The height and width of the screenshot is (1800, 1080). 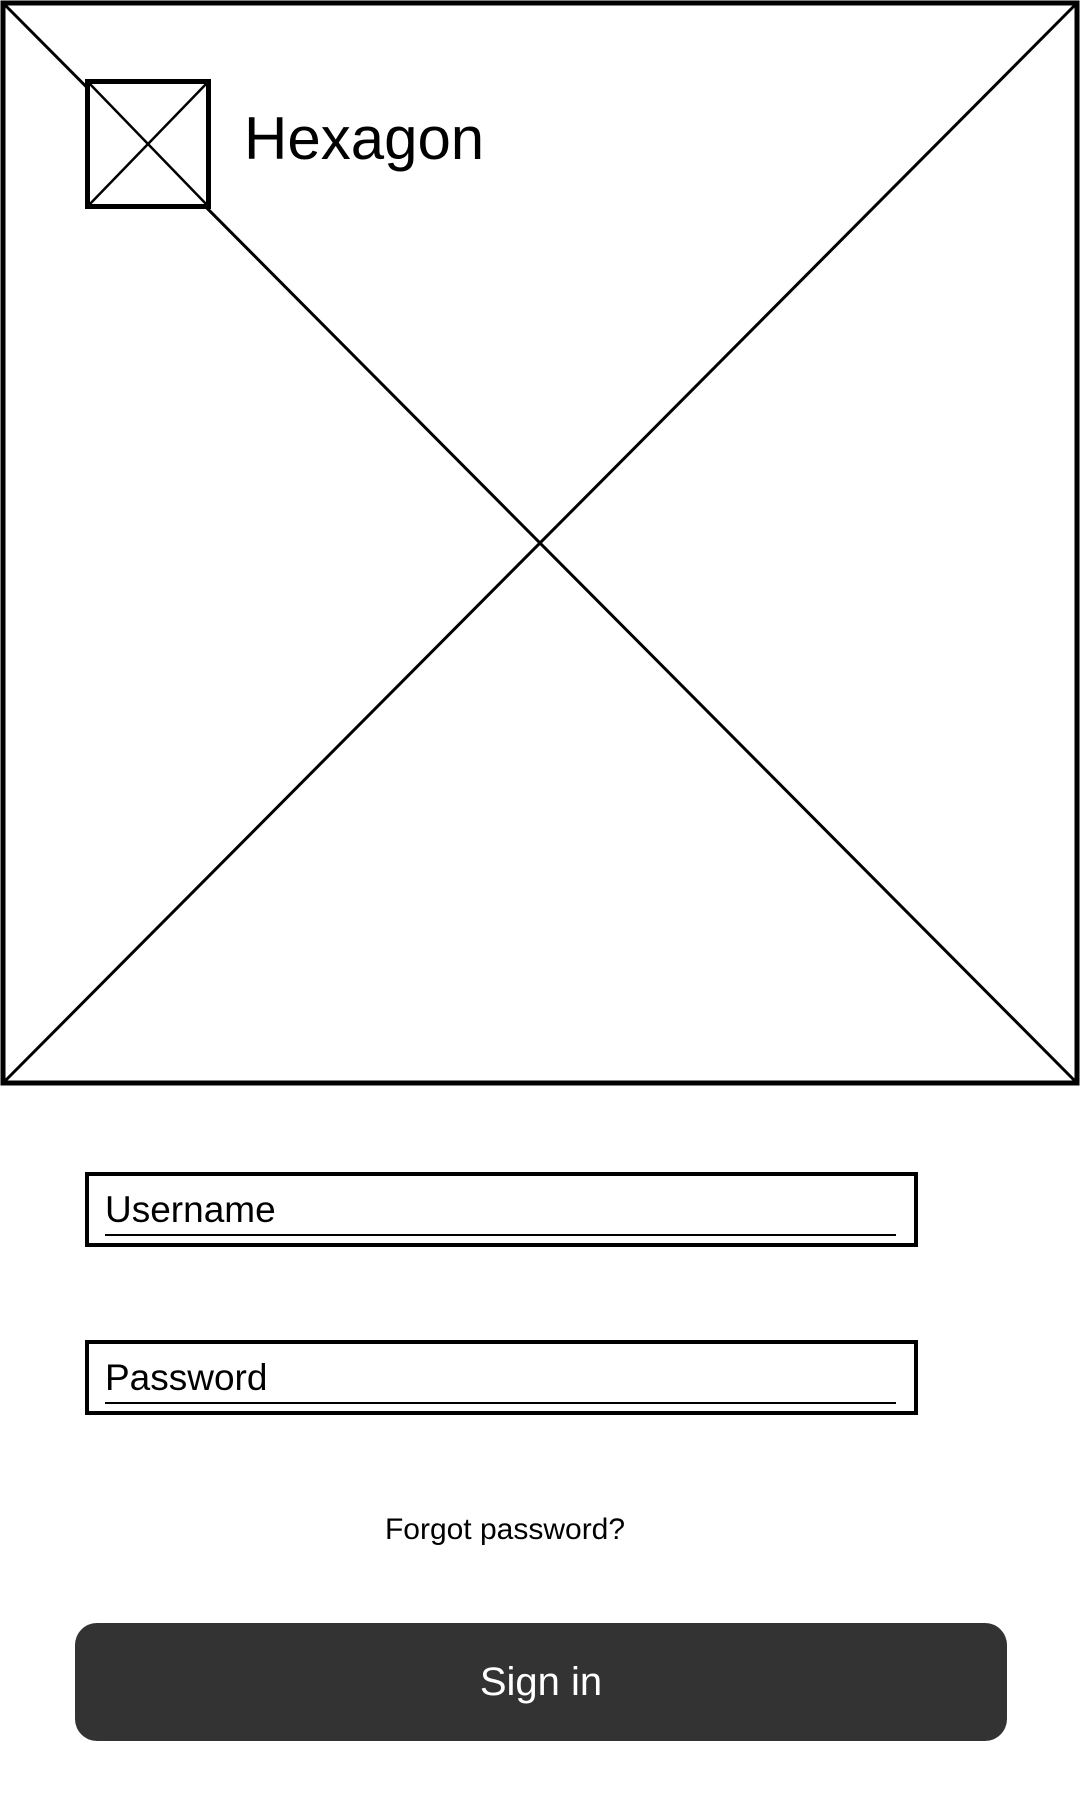 I want to click on logo, so click(x=148, y=144).